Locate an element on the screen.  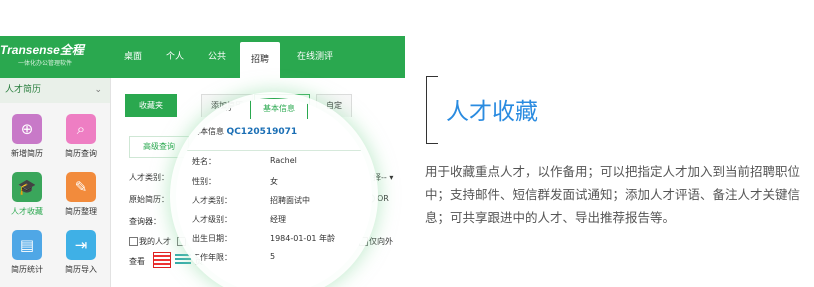
app-logo: Transense全程 is located at coordinates (42, 50).